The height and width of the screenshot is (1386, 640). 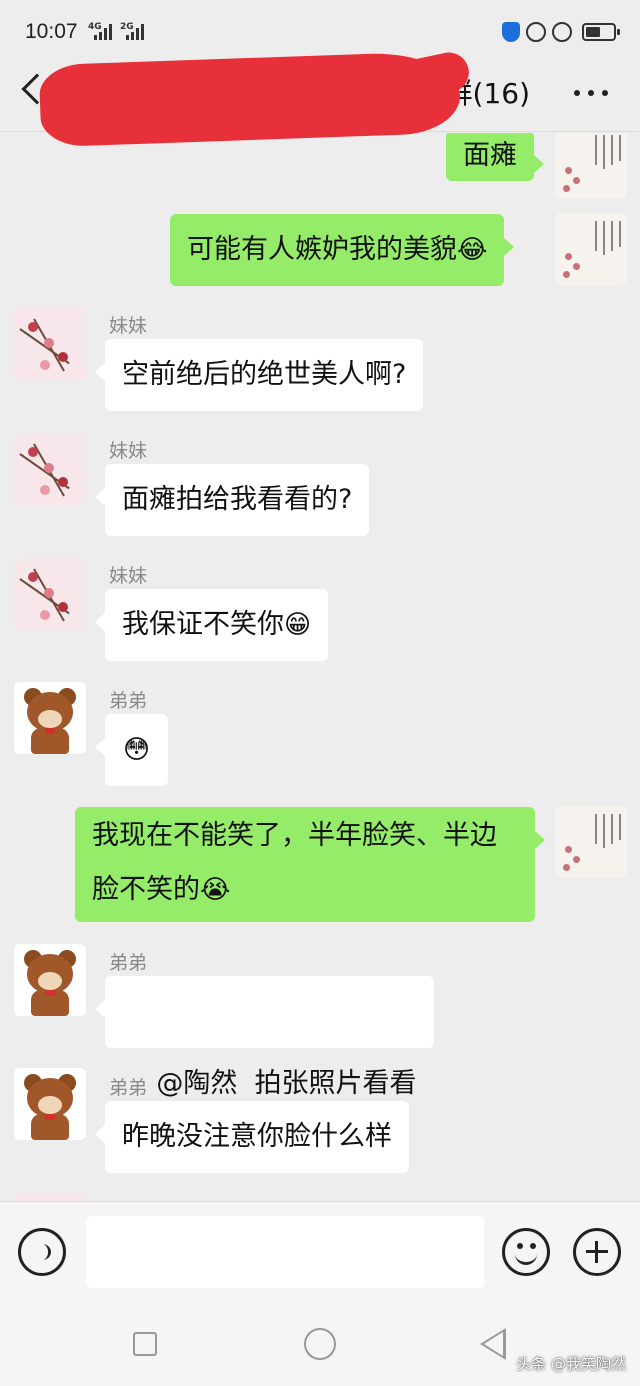 I want to click on shield-icon, so click(x=511, y=32).